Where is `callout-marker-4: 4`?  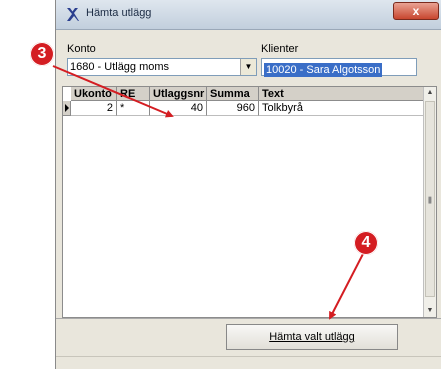
callout-marker-4: 4 is located at coordinates (366, 243).